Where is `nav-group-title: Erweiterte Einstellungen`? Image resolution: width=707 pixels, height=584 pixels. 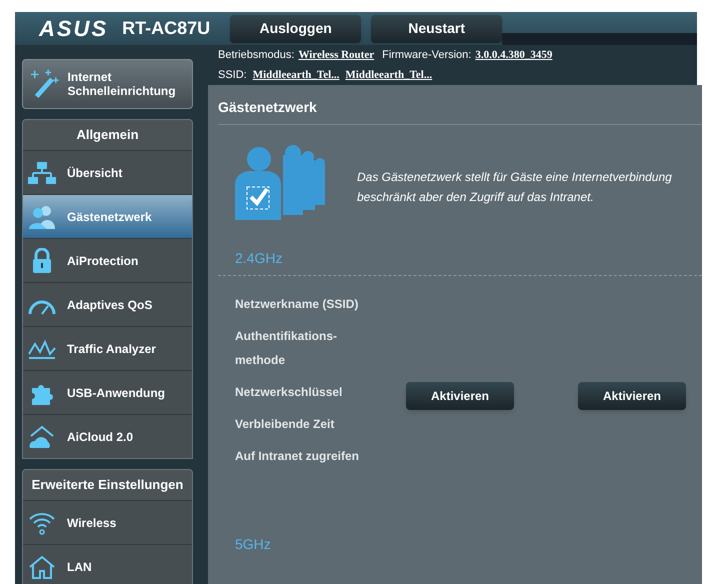
nav-group-title: Erweiterte Einstellungen is located at coordinates (107, 485).